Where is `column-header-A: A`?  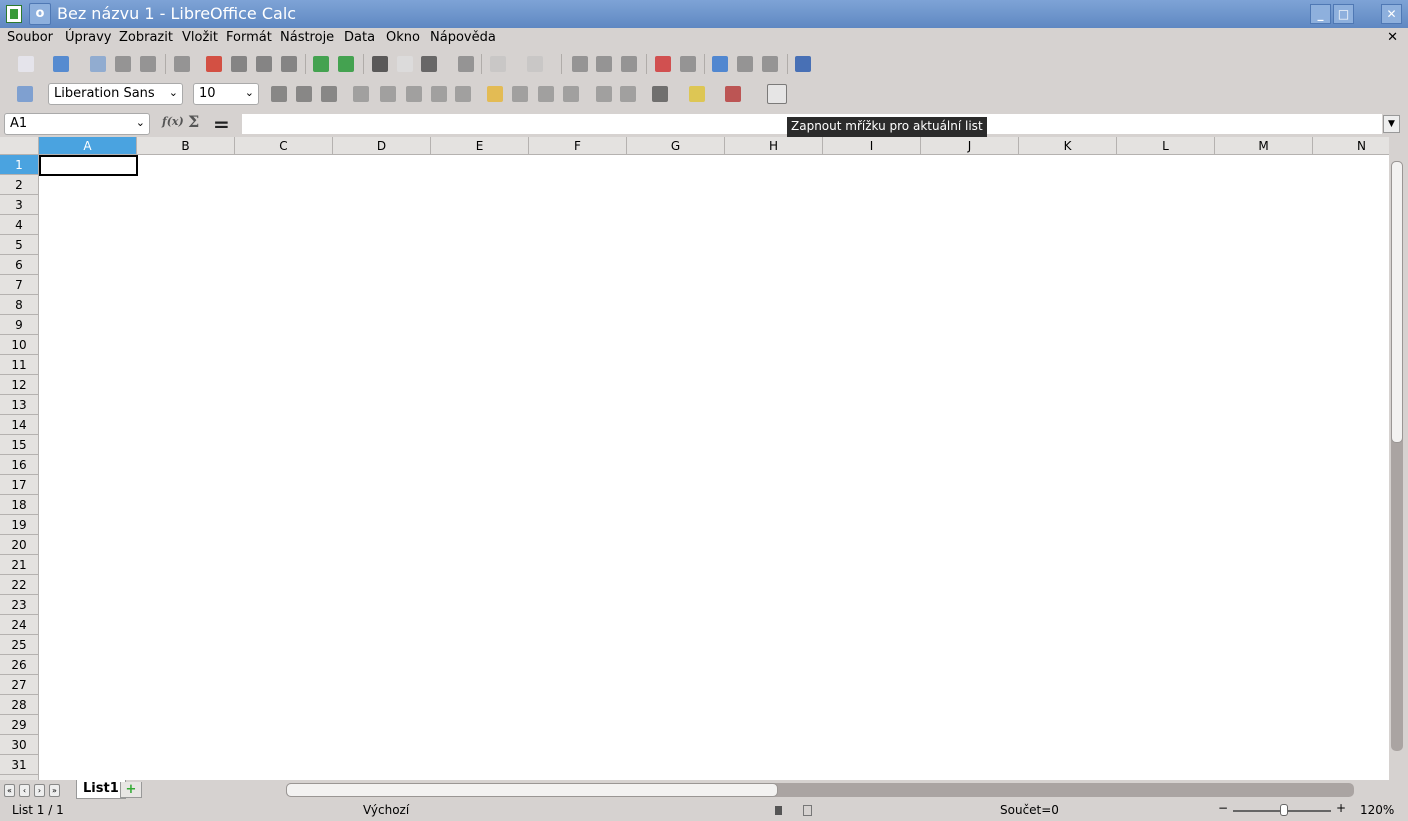 column-header-A: A is located at coordinates (88, 146).